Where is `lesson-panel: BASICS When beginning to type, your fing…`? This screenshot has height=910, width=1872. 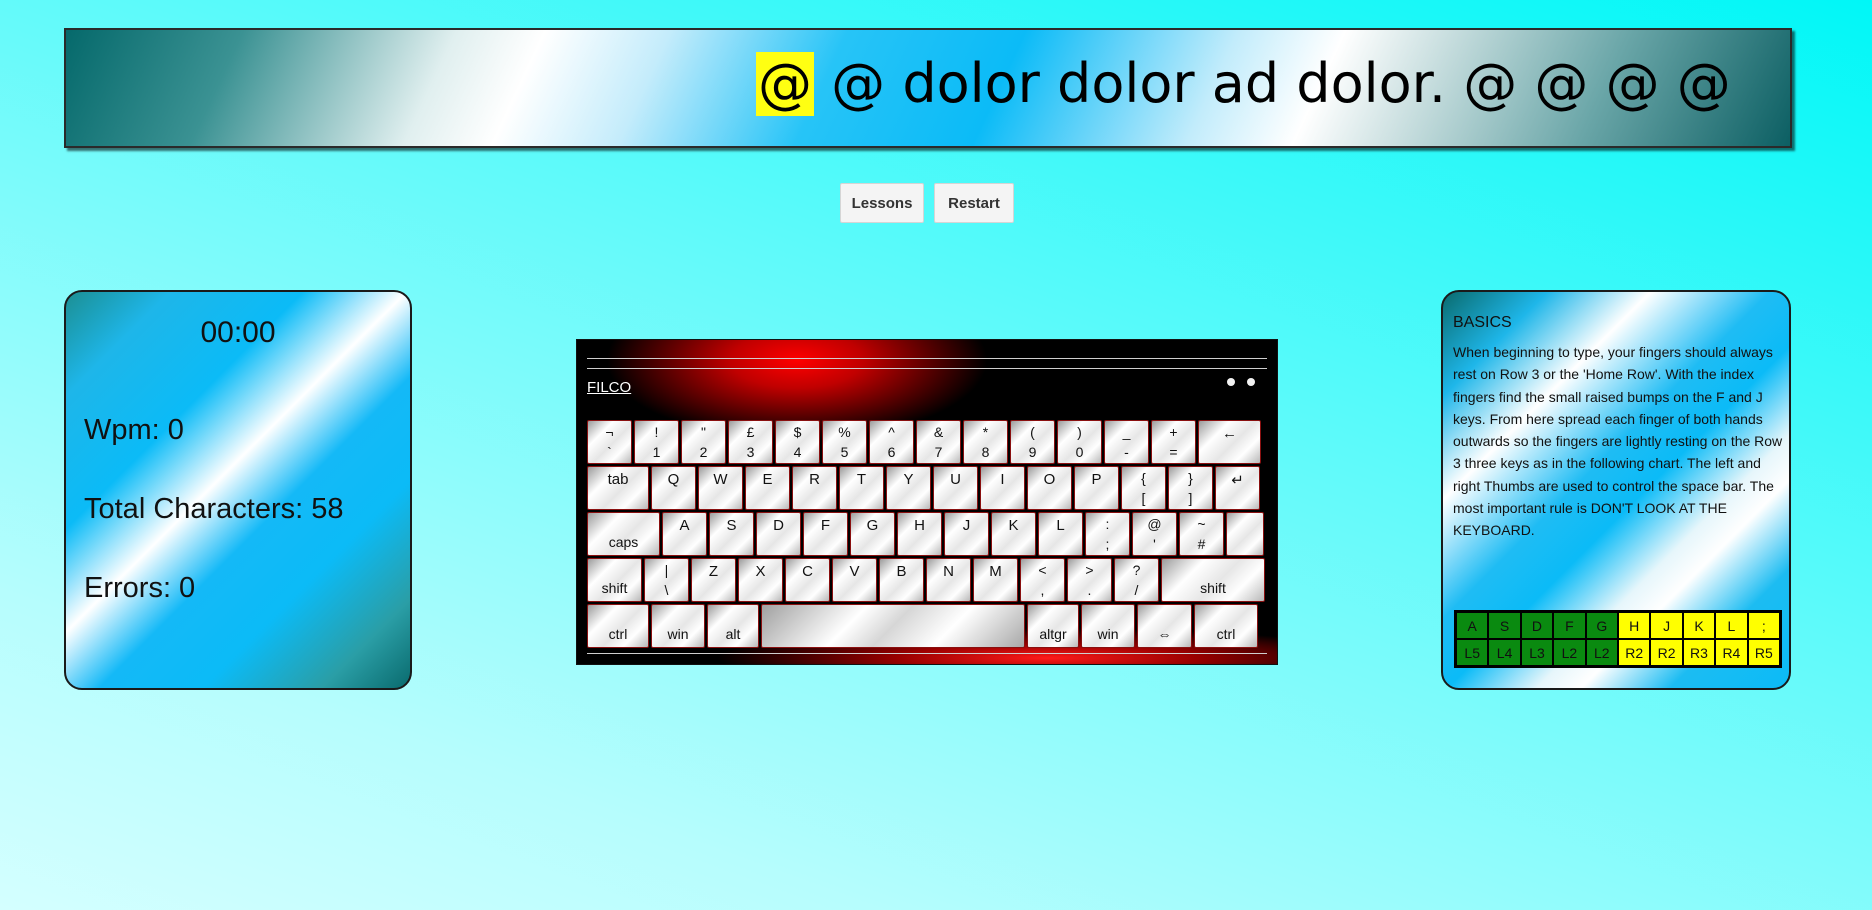 lesson-panel: BASICS When beginning to type, your fing… is located at coordinates (1616, 490).